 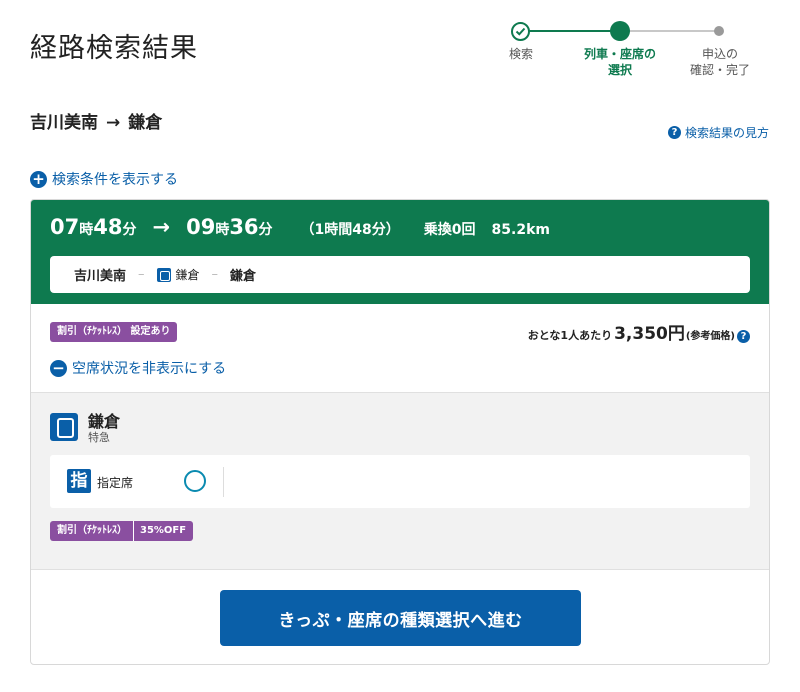 What do you see at coordinates (149, 369) in the screenshot?
I see `hide-availability-label: 空席状況を非表示にする` at bounding box center [149, 369].